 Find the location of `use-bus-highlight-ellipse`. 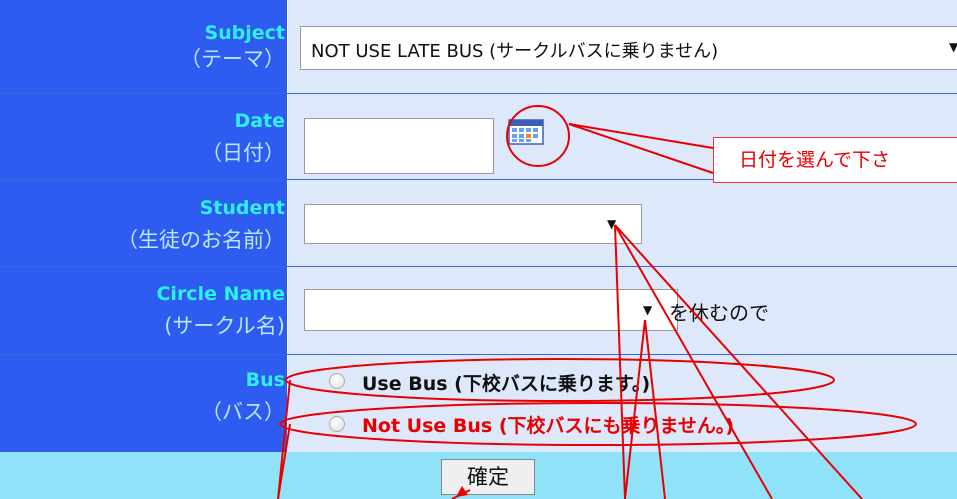

use-bus-highlight-ellipse is located at coordinates (560, 380).